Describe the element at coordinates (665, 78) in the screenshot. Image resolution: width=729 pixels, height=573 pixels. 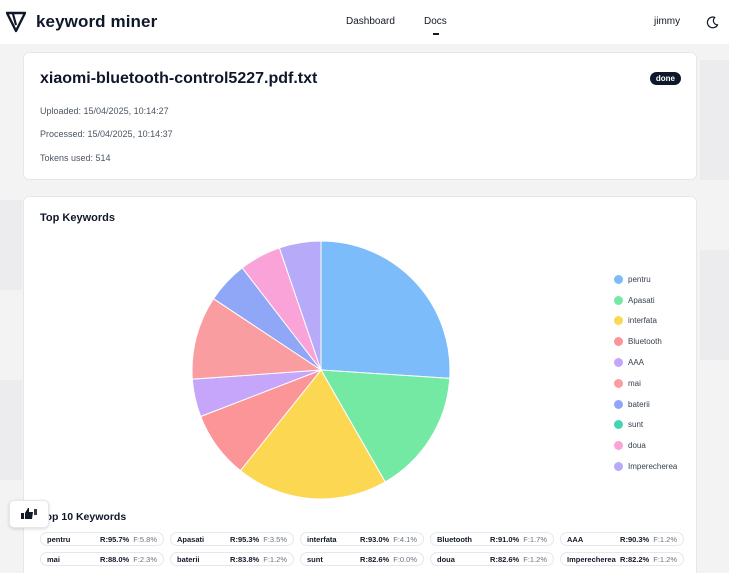
I see `status-badge: done` at that location.